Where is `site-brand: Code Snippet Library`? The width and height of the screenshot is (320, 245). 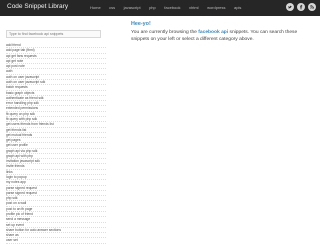 site-brand: Code Snippet Library is located at coordinates (37, 6).